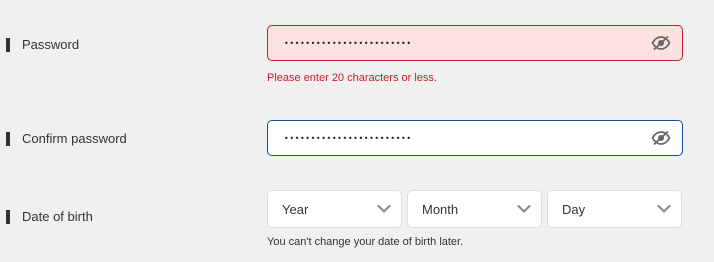 The image size is (714, 262). I want to click on confirm-password-value: ••••••••••••••••••••••••, so click(348, 138).